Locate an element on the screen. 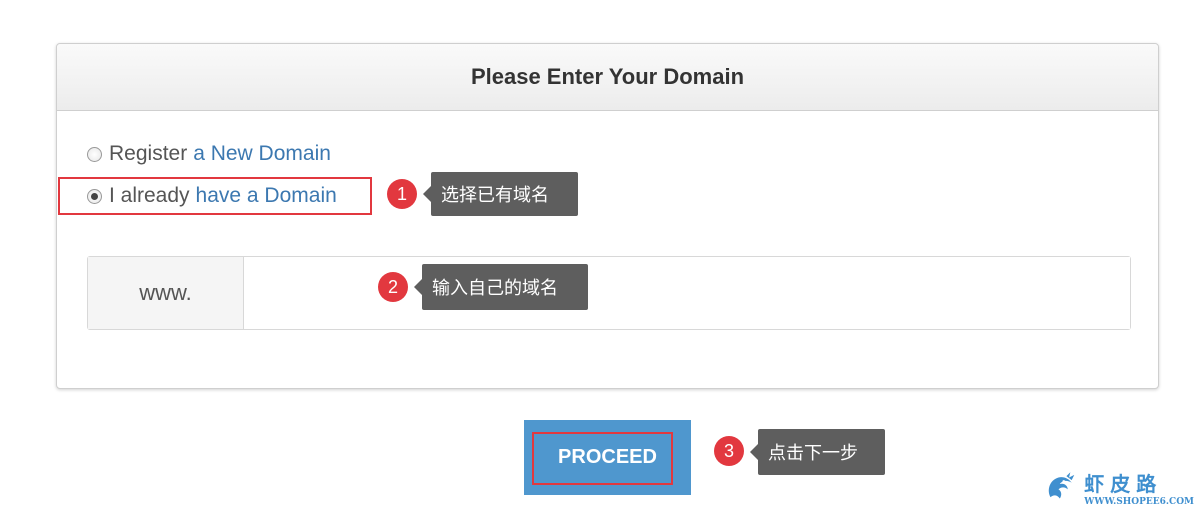  register-link: a New Domain is located at coordinates (262, 154).